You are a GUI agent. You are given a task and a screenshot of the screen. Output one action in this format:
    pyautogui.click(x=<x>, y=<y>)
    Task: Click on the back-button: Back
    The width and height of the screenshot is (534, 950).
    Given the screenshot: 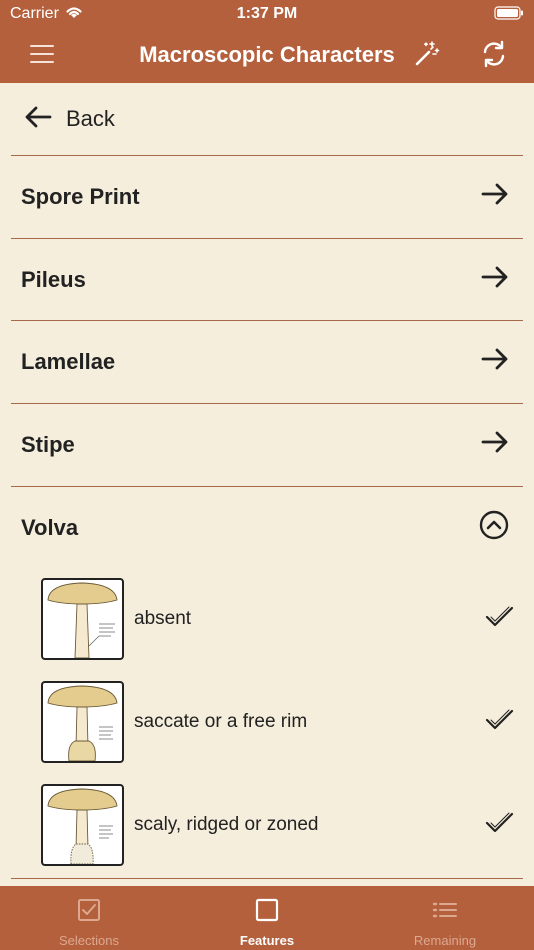 What is the action you would take?
    pyautogui.click(x=267, y=119)
    